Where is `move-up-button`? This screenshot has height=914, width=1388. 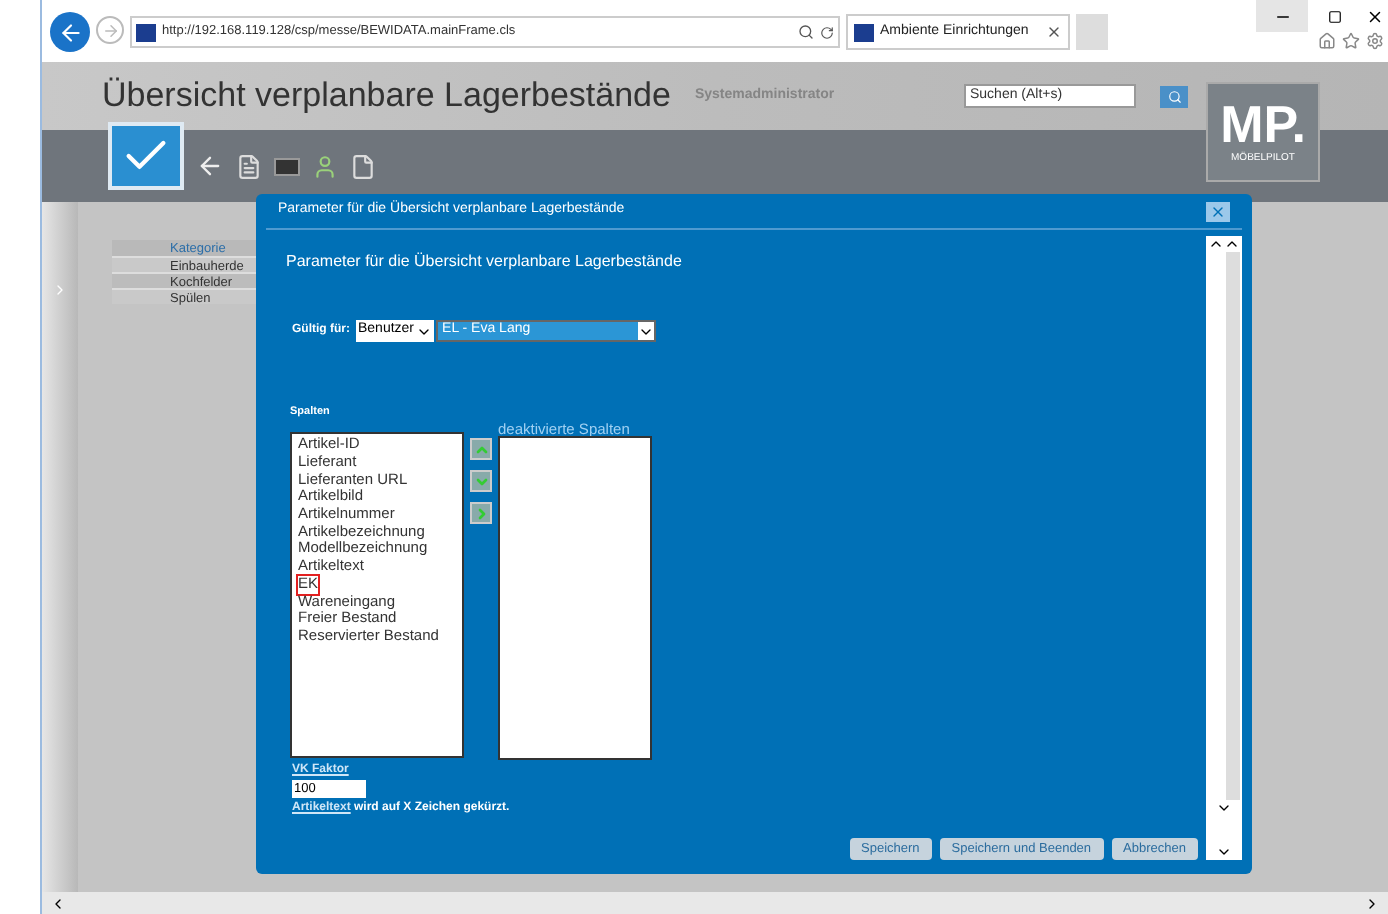
move-up-button is located at coordinates (481, 449).